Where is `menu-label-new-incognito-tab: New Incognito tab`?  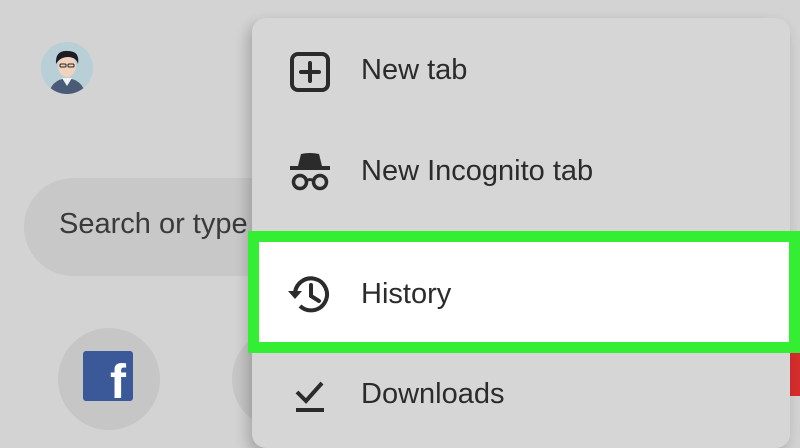
menu-label-new-incognito-tab: New Incognito tab is located at coordinates (477, 171).